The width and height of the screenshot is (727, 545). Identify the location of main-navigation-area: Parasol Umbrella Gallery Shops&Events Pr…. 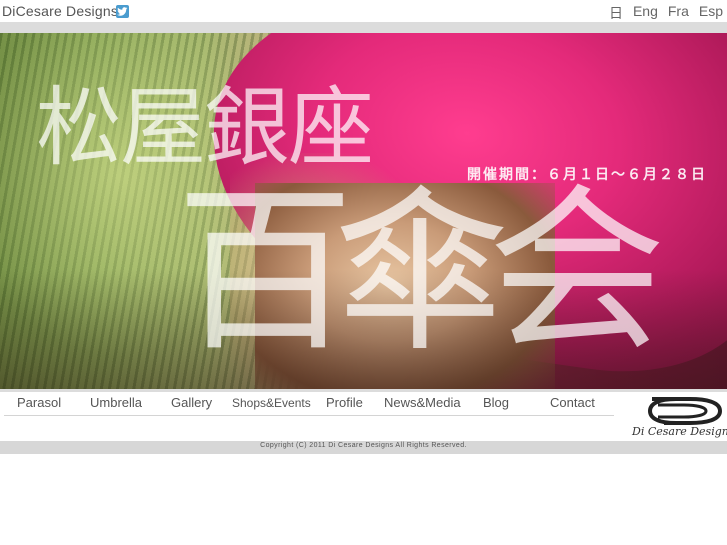
(363, 415).